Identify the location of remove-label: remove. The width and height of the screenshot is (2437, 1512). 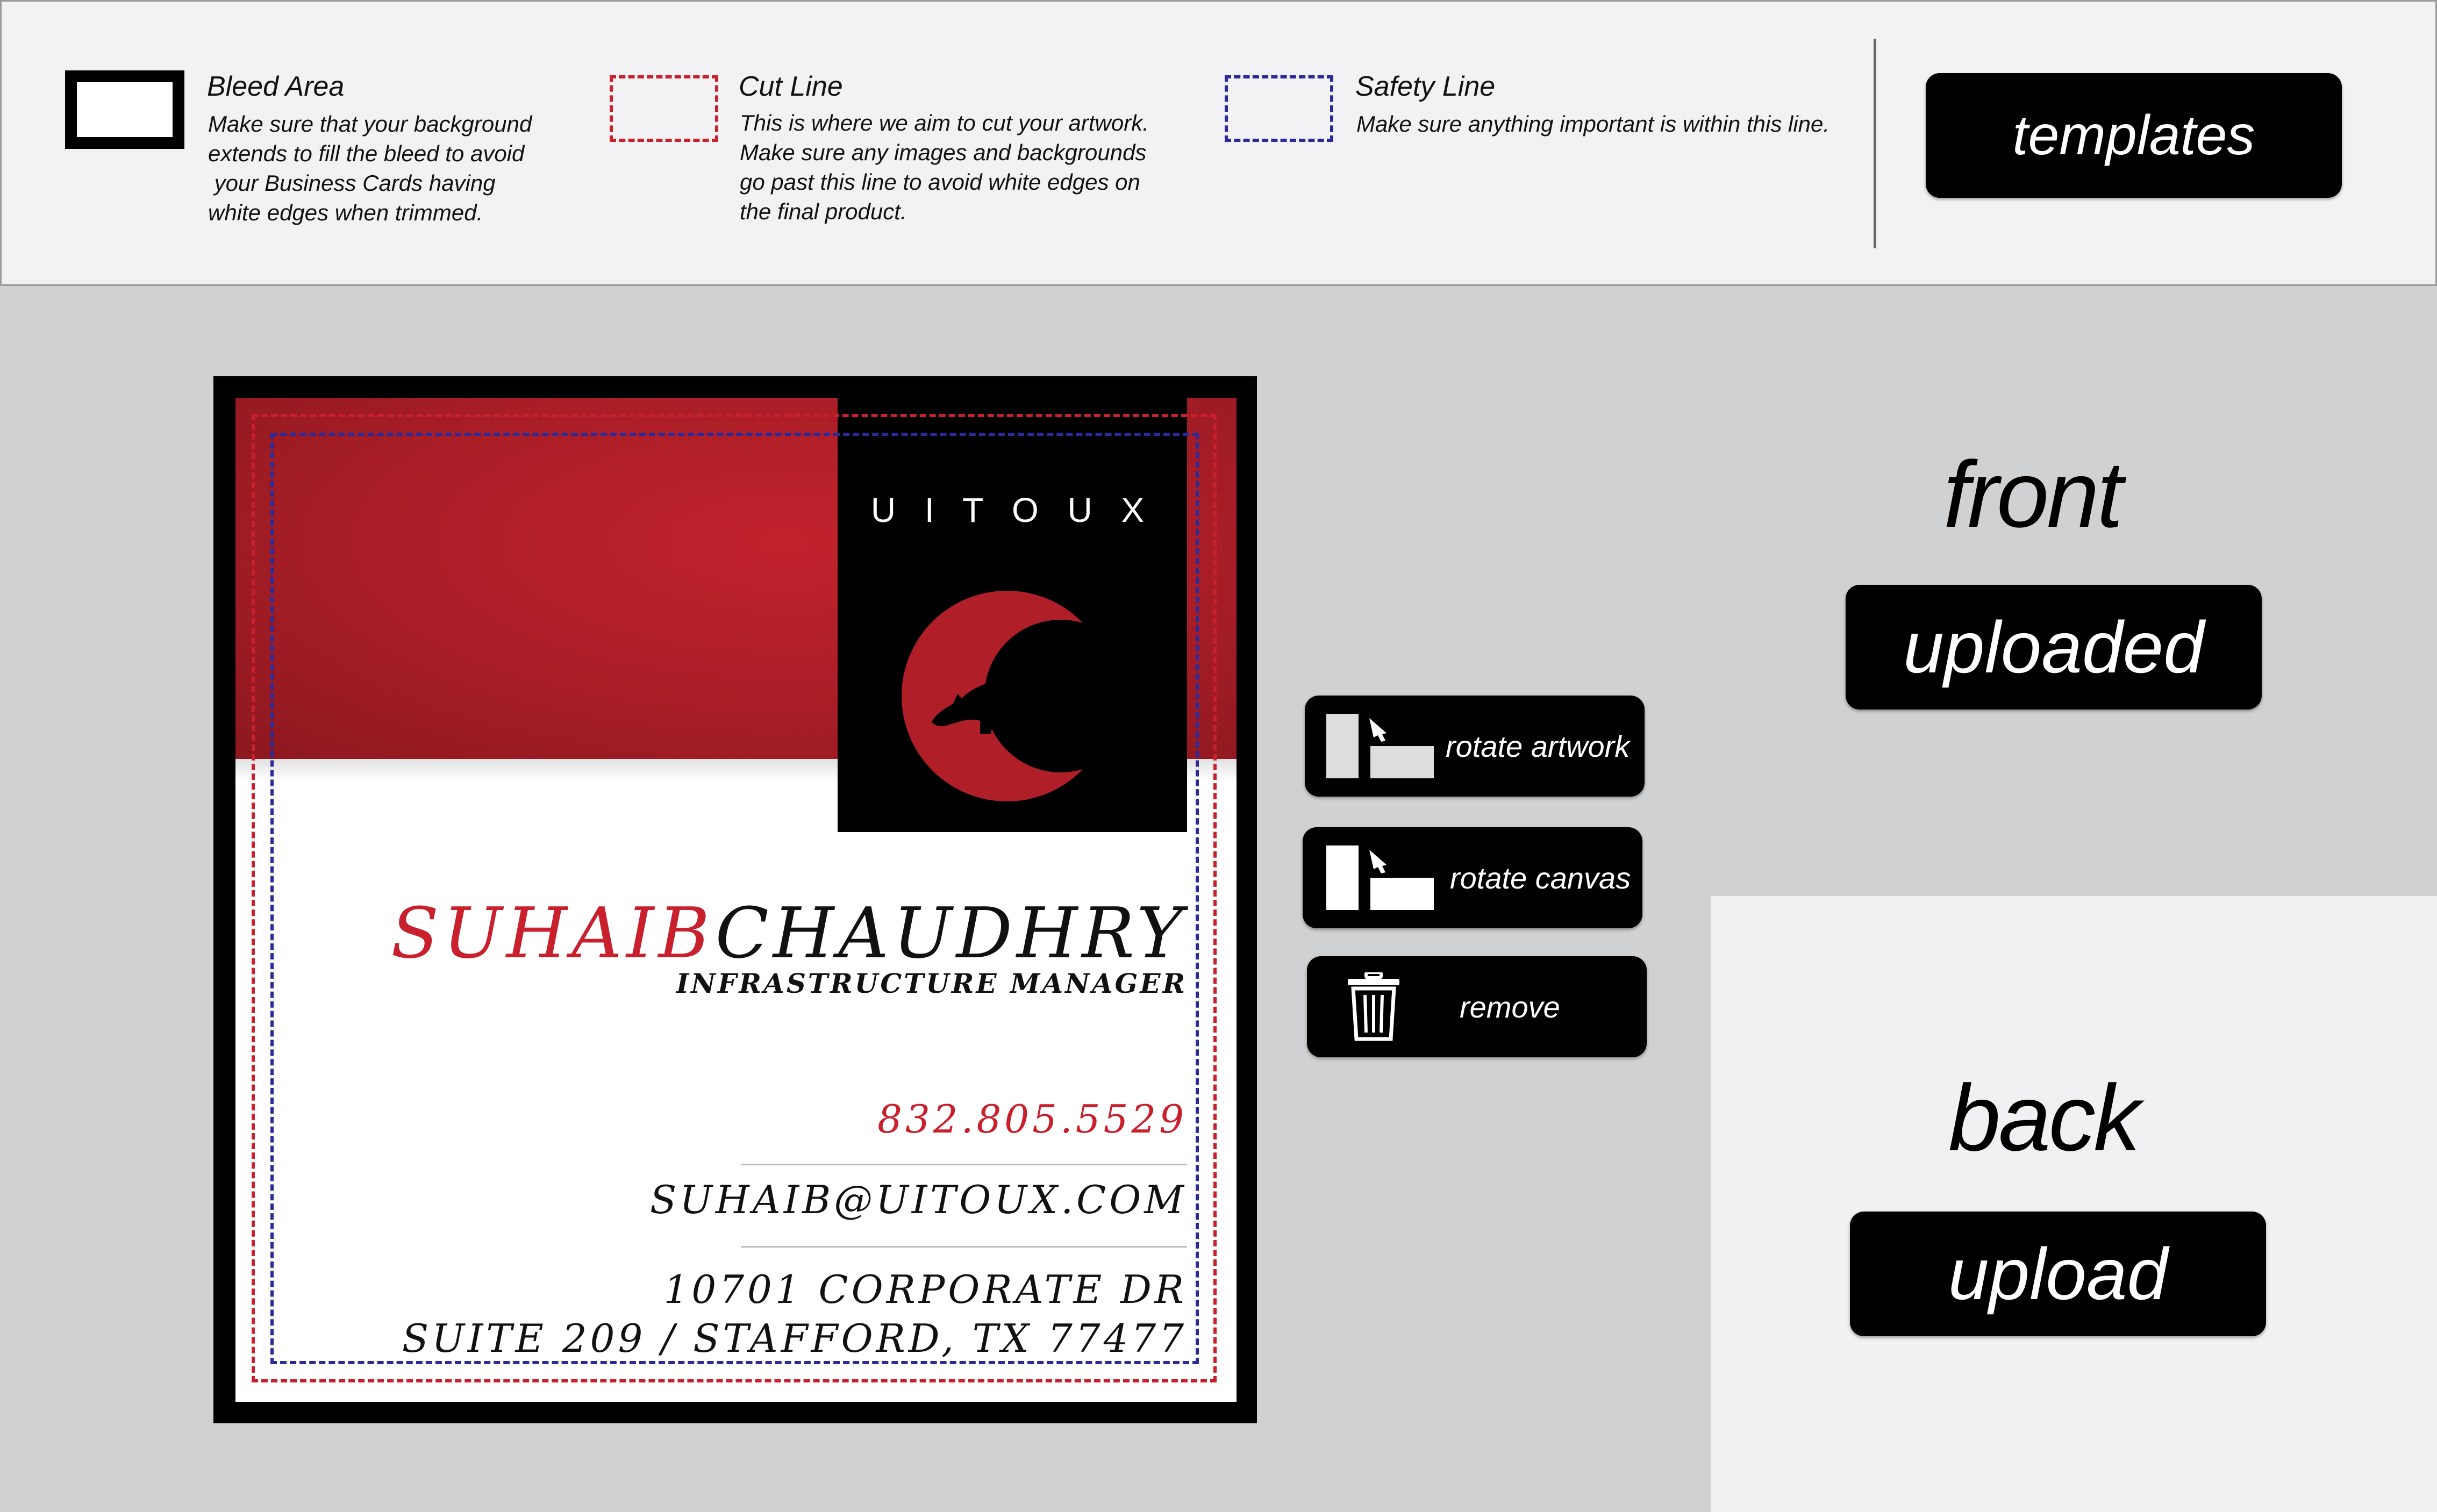
(1510, 1007).